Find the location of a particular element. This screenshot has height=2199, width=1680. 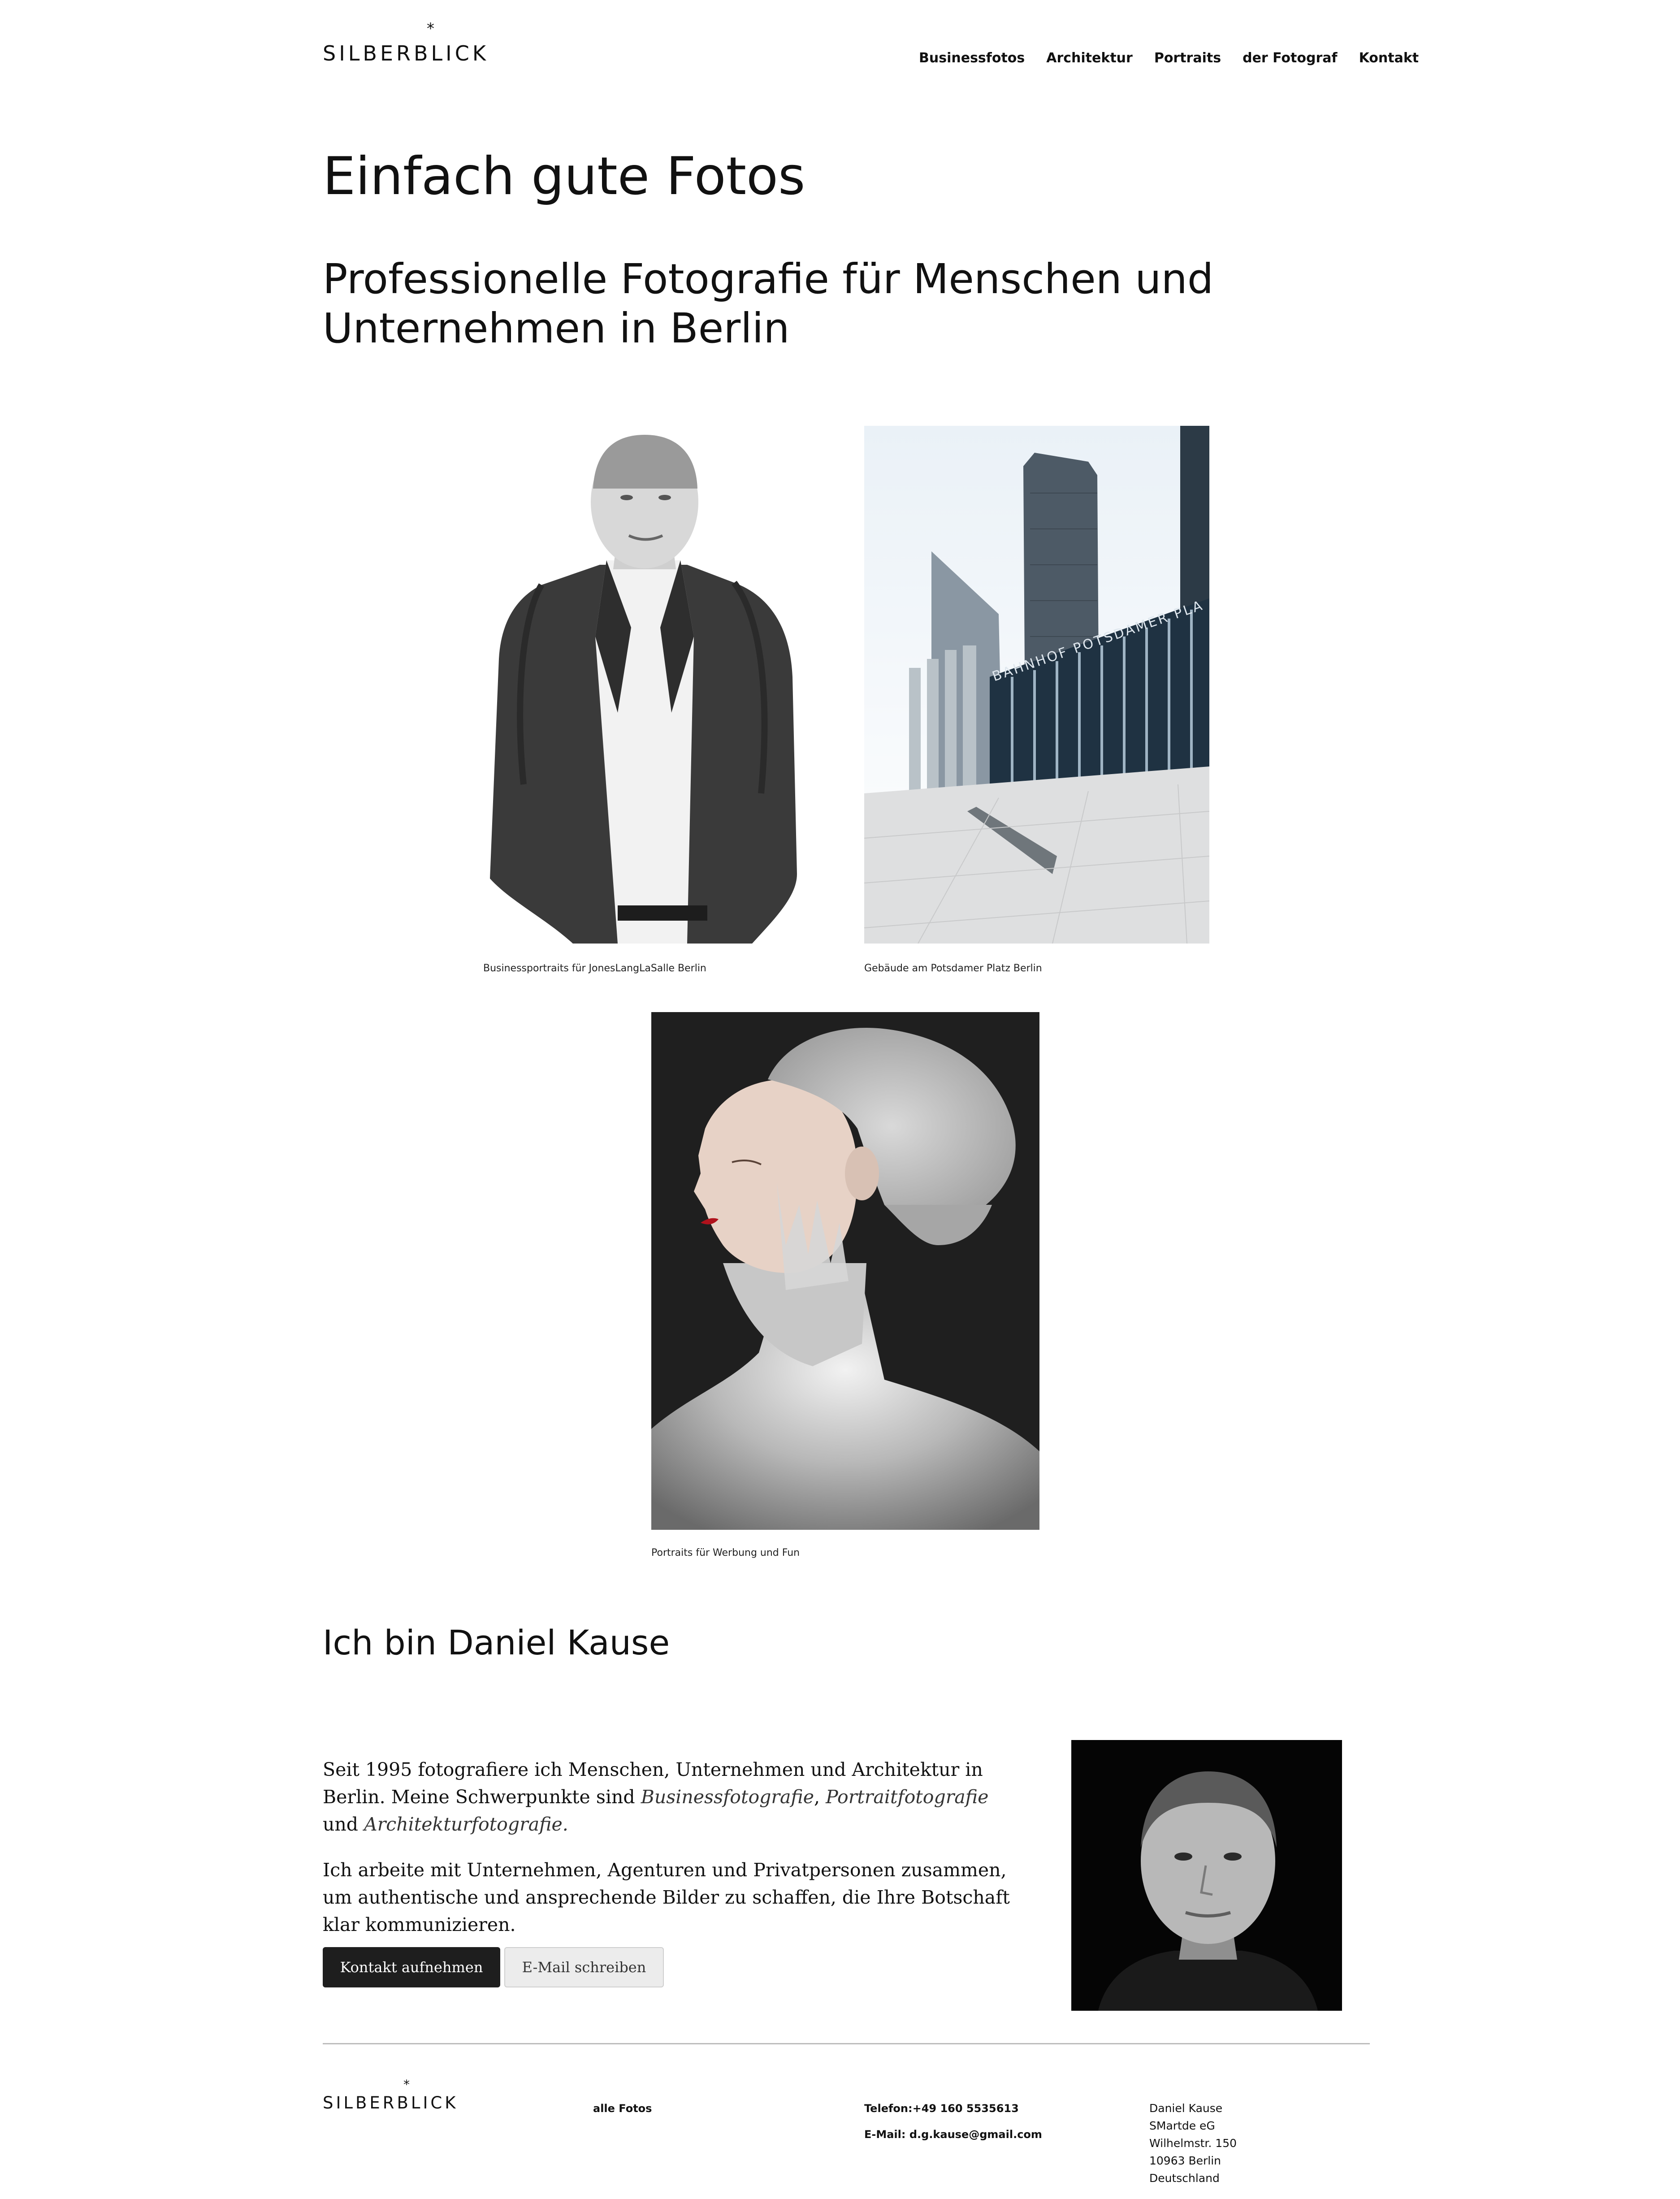

photographer-portrait is located at coordinates (1206, 1875).